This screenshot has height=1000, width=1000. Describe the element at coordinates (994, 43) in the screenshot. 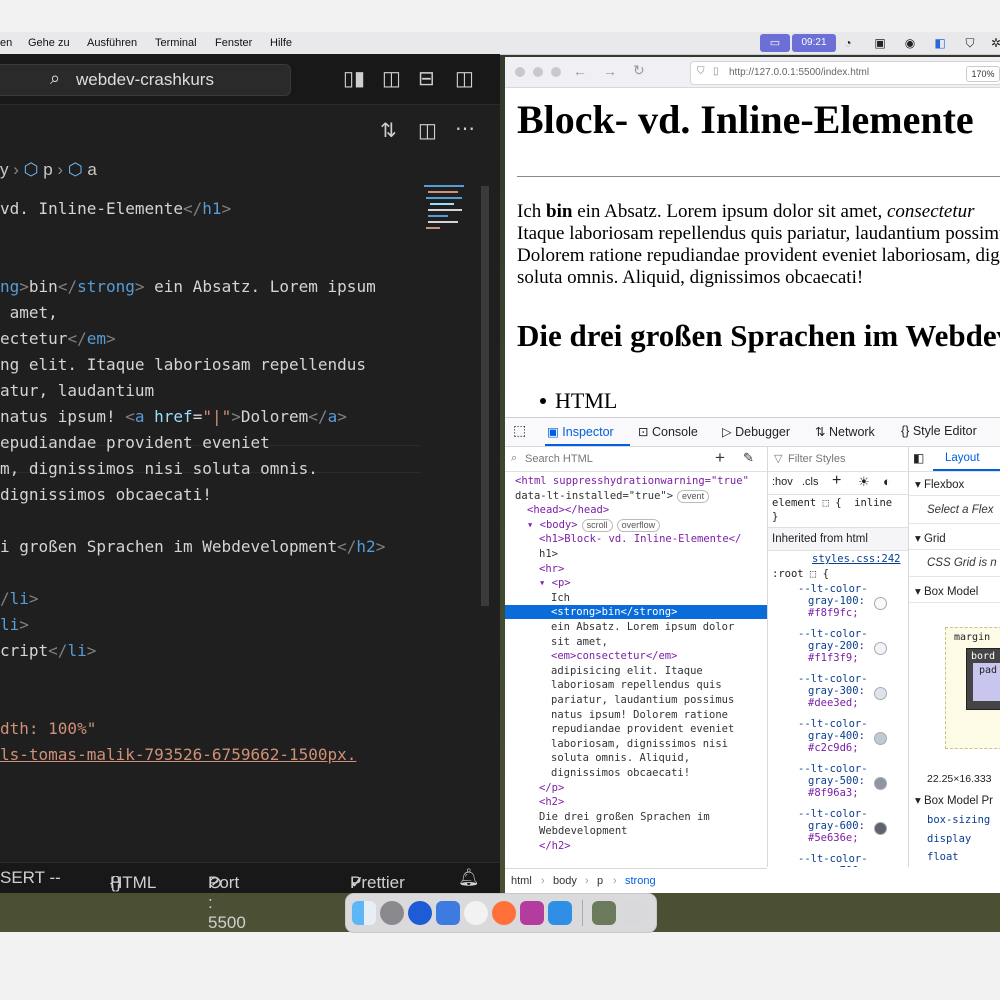

I see `settings-icon: ✲` at that location.